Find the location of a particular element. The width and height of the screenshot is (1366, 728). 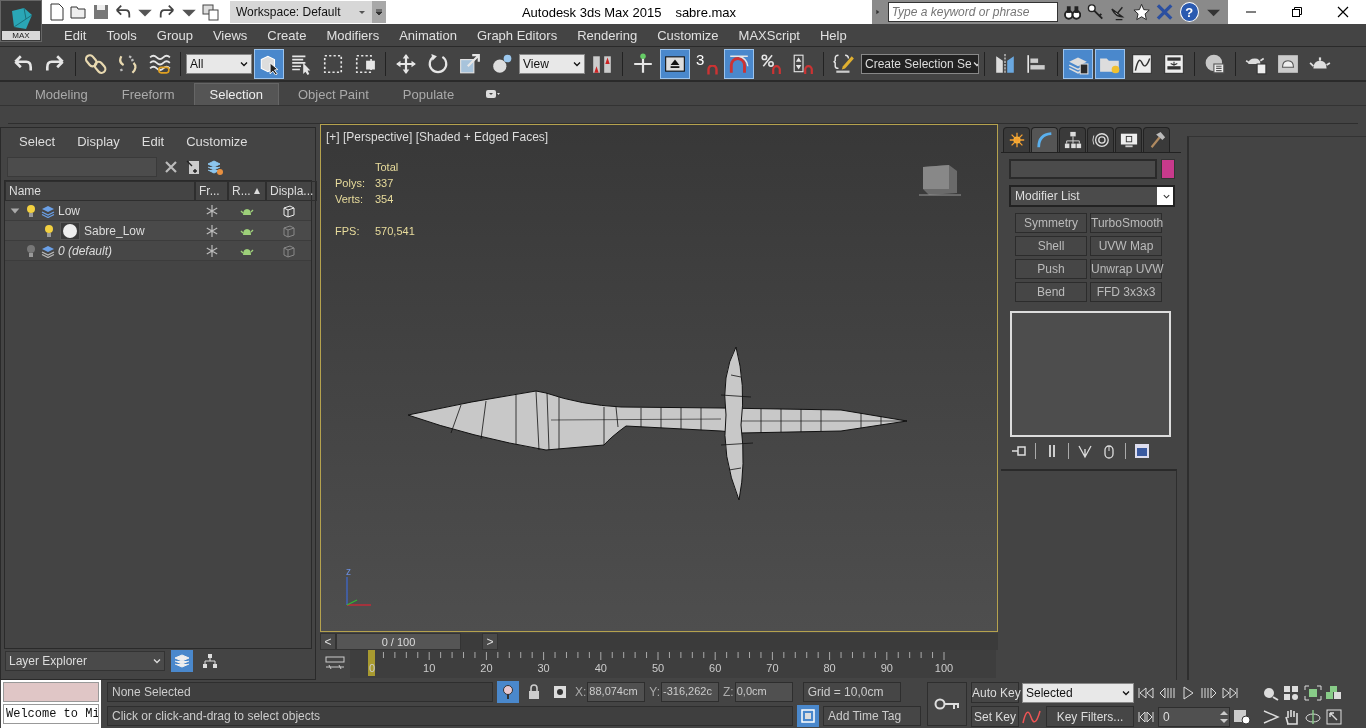

stat-label: Verts: is located at coordinates (350, 199).